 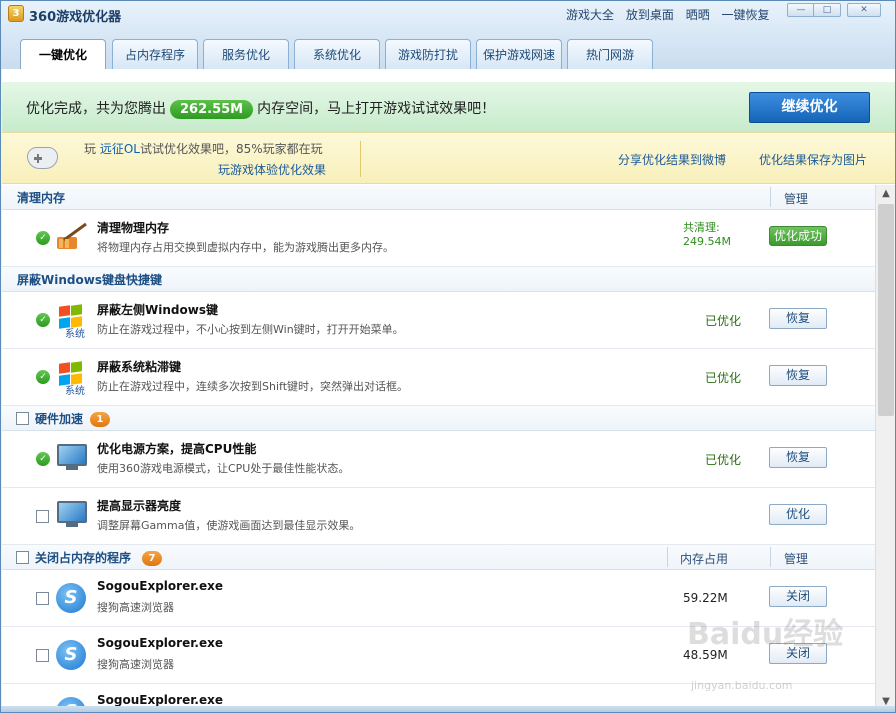 I want to click on tab-memory-programs: 占内存程序, so click(x=155, y=54).